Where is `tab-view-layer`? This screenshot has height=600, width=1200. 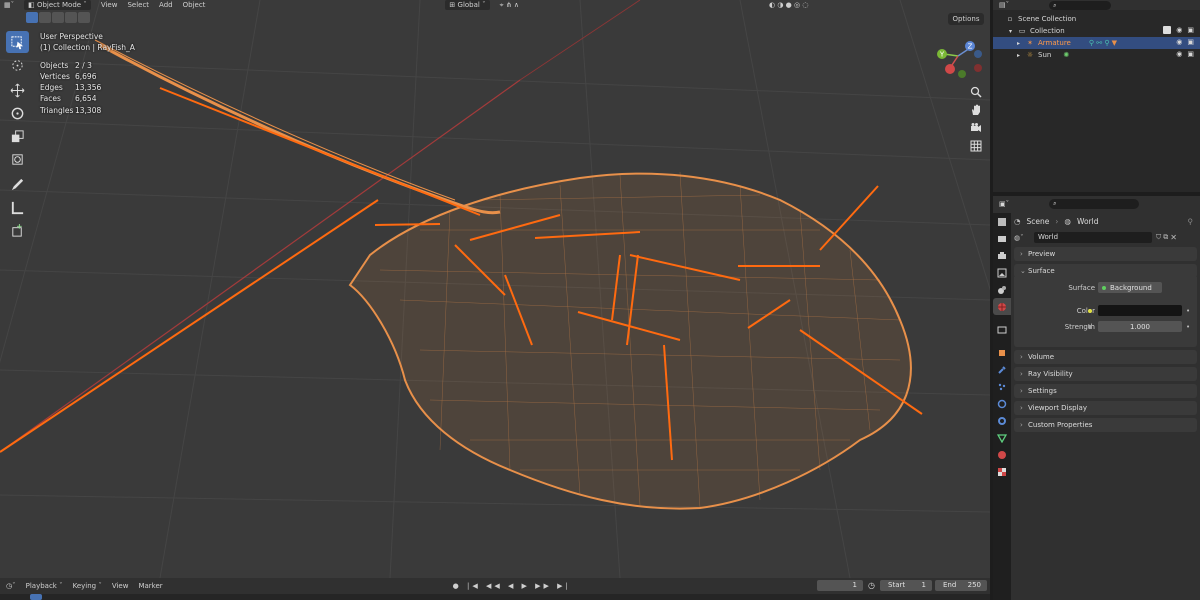 tab-view-layer is located at coordinates (1002, 272).